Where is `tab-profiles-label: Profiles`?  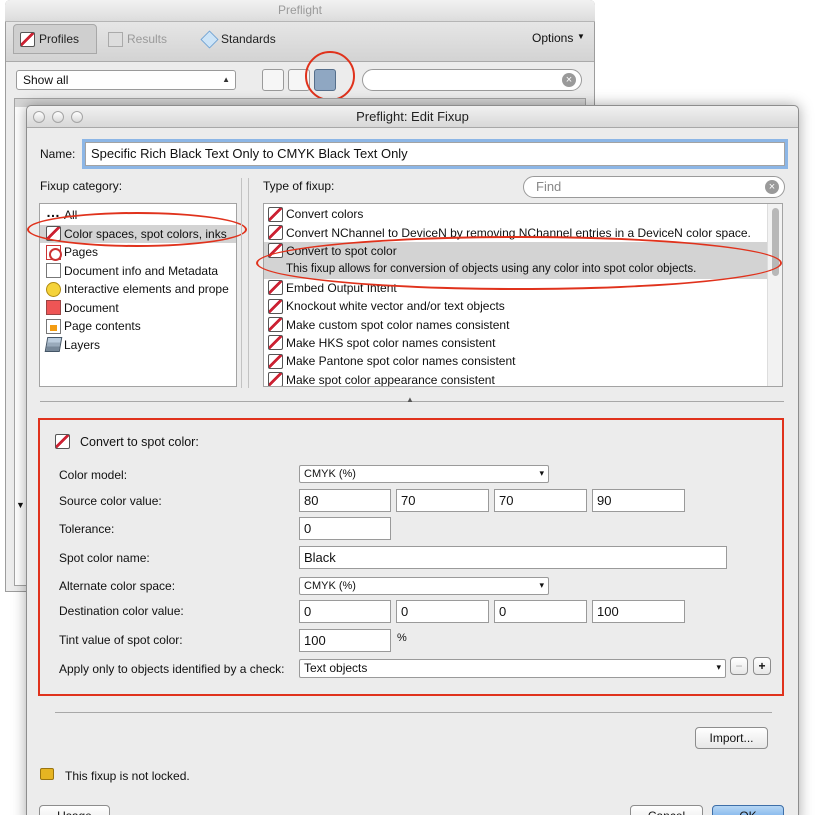 tab-profiles-label: Profiles is located at coordinates (59, 39).